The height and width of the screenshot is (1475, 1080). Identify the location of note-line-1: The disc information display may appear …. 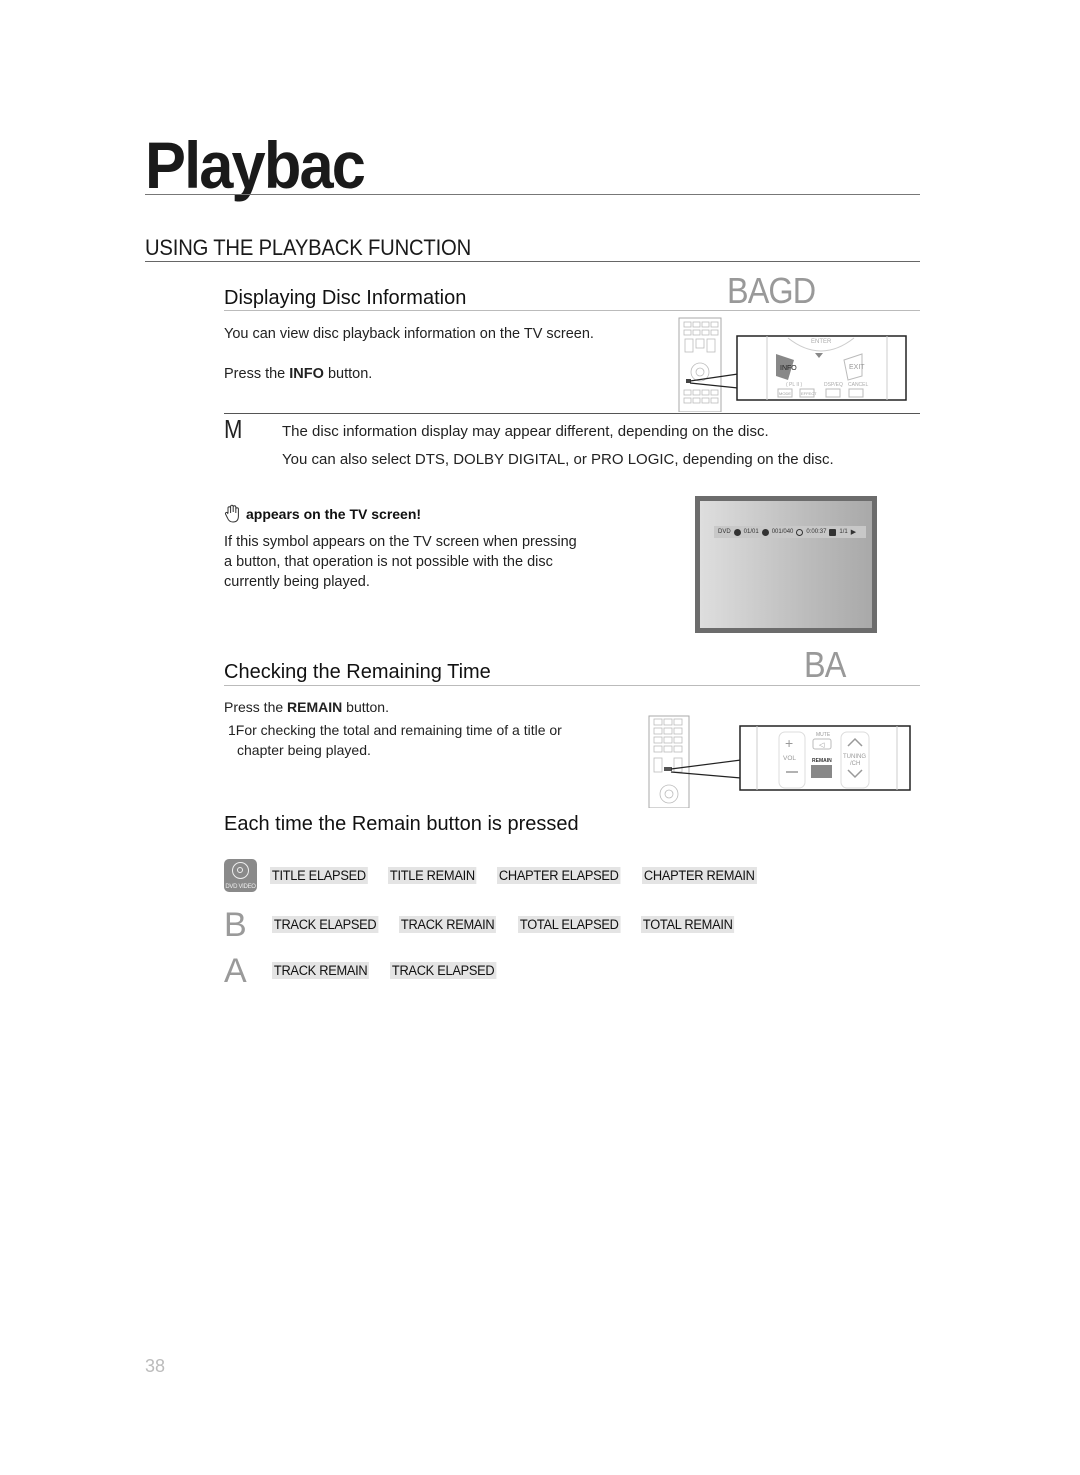
(525, 431).